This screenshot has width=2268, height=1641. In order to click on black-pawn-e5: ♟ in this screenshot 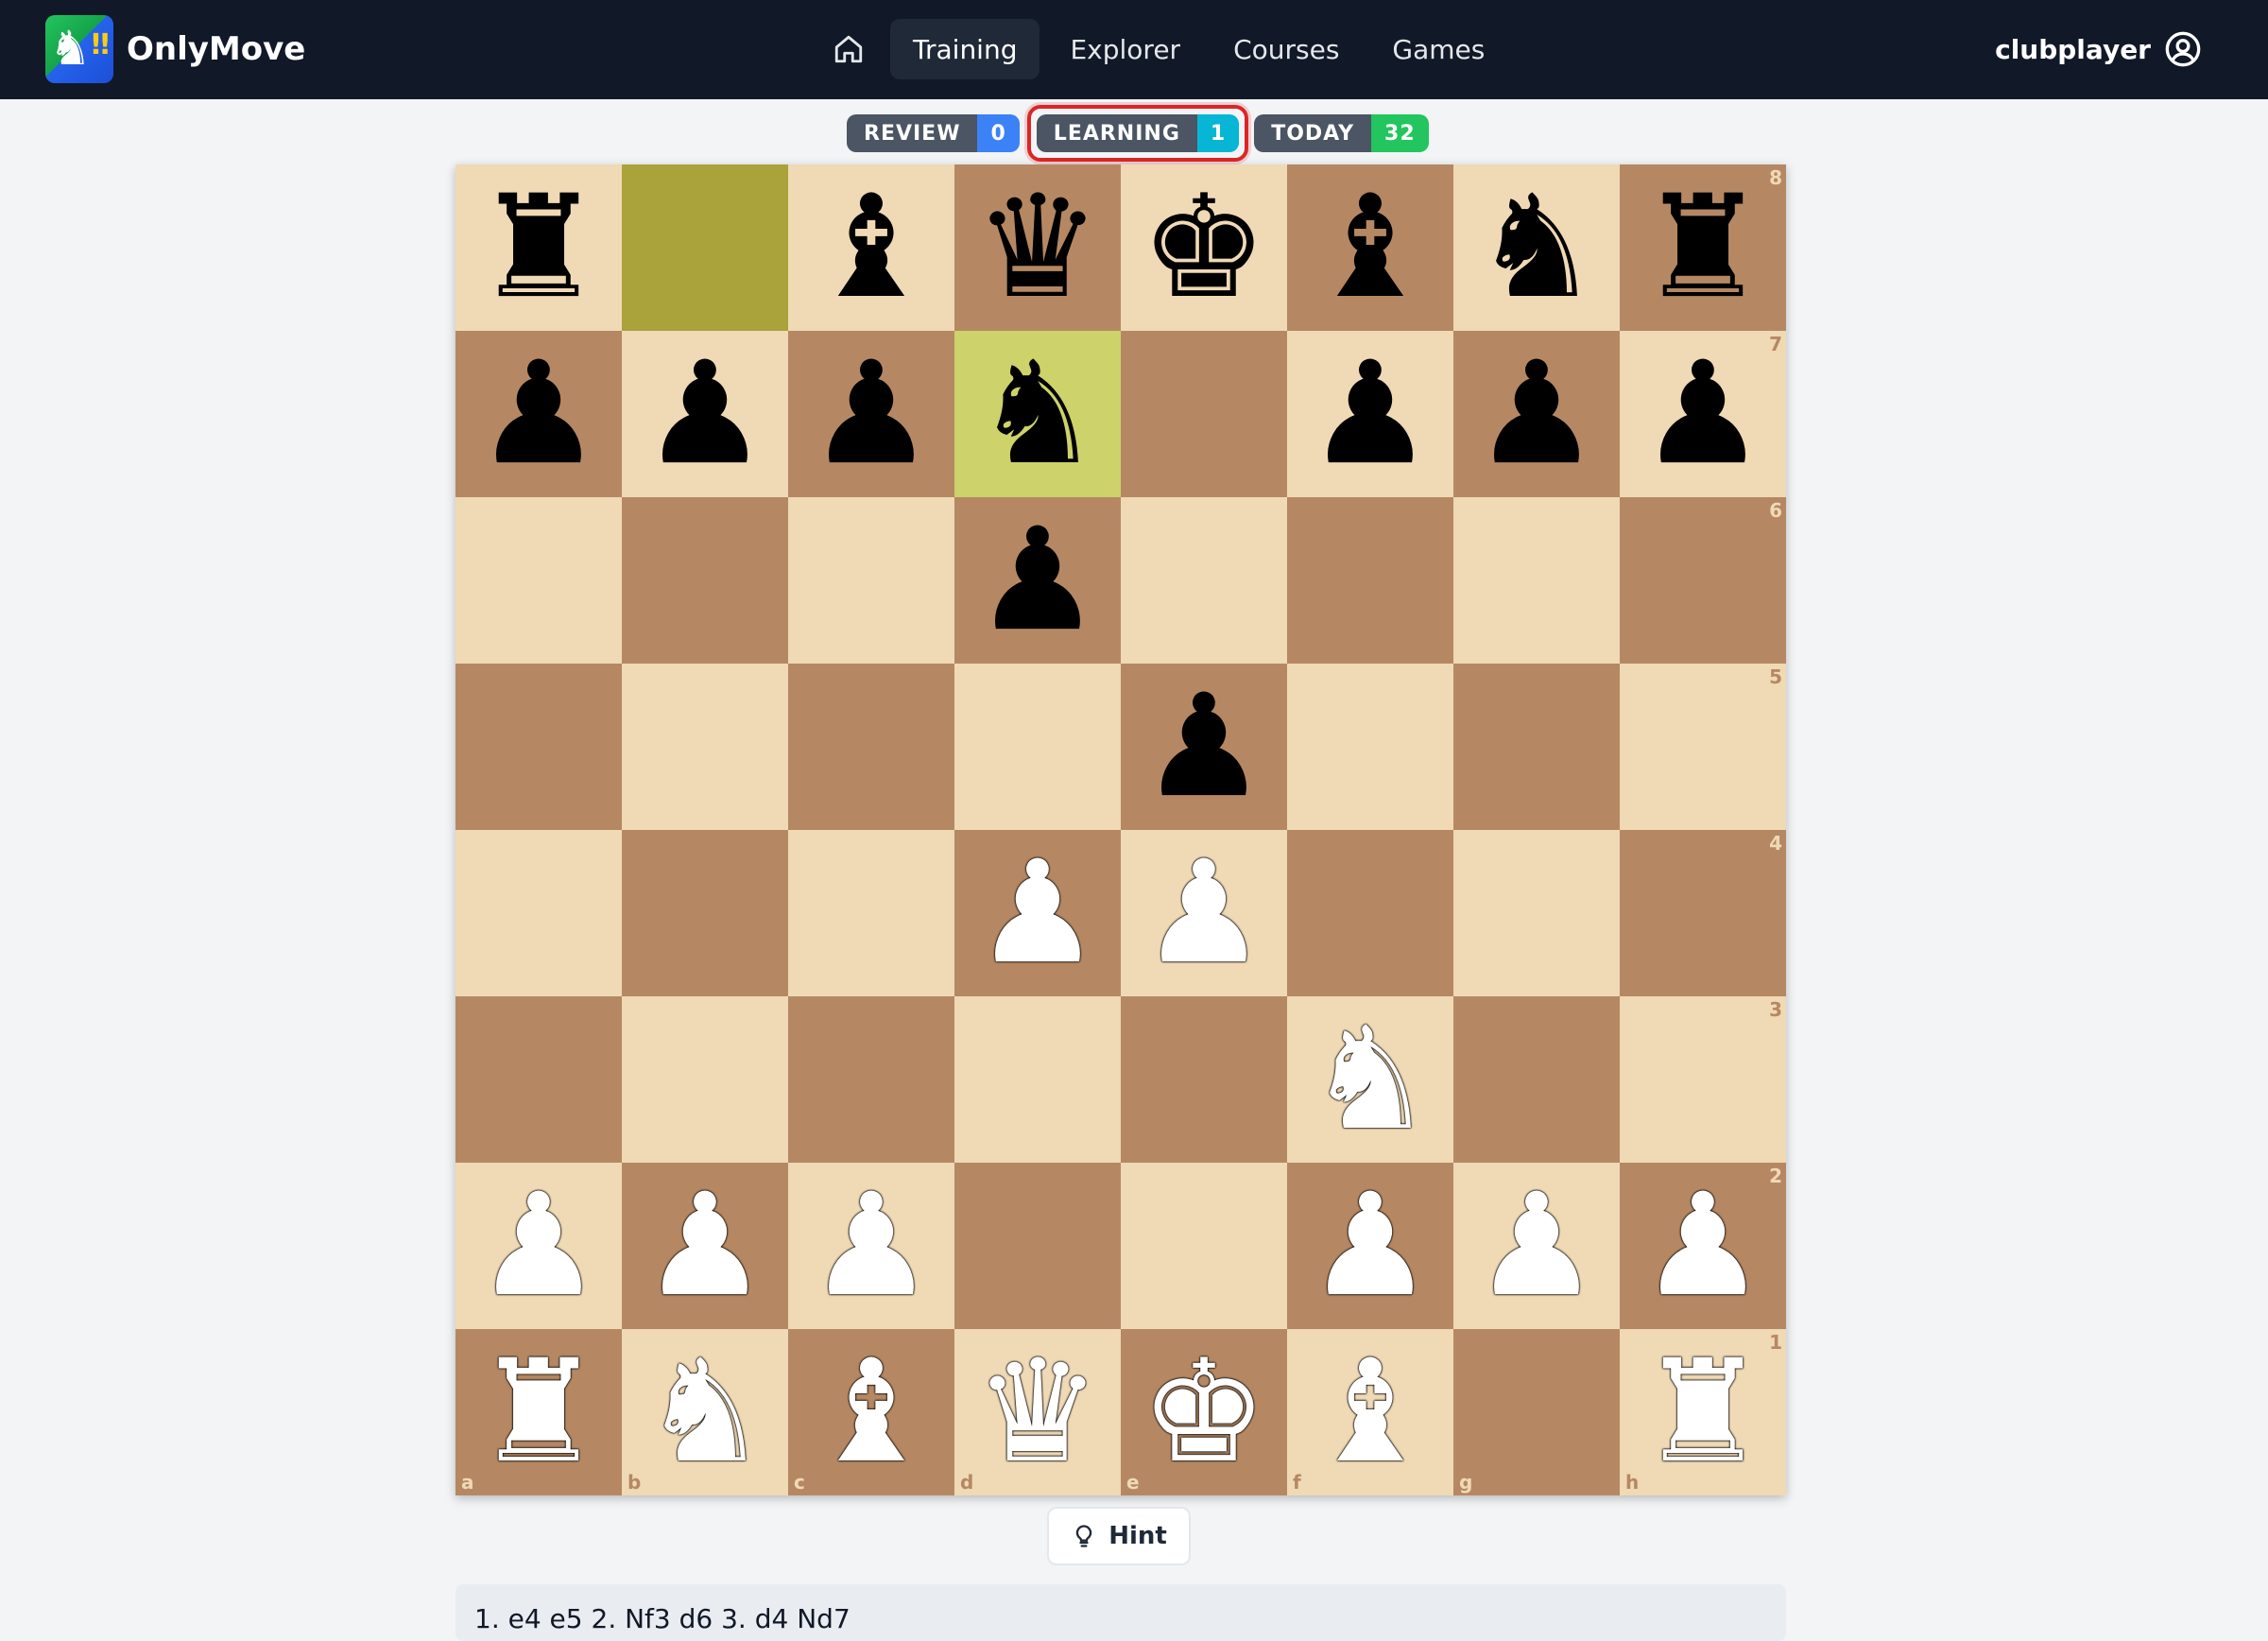, I will do `click(1204, 747)`.